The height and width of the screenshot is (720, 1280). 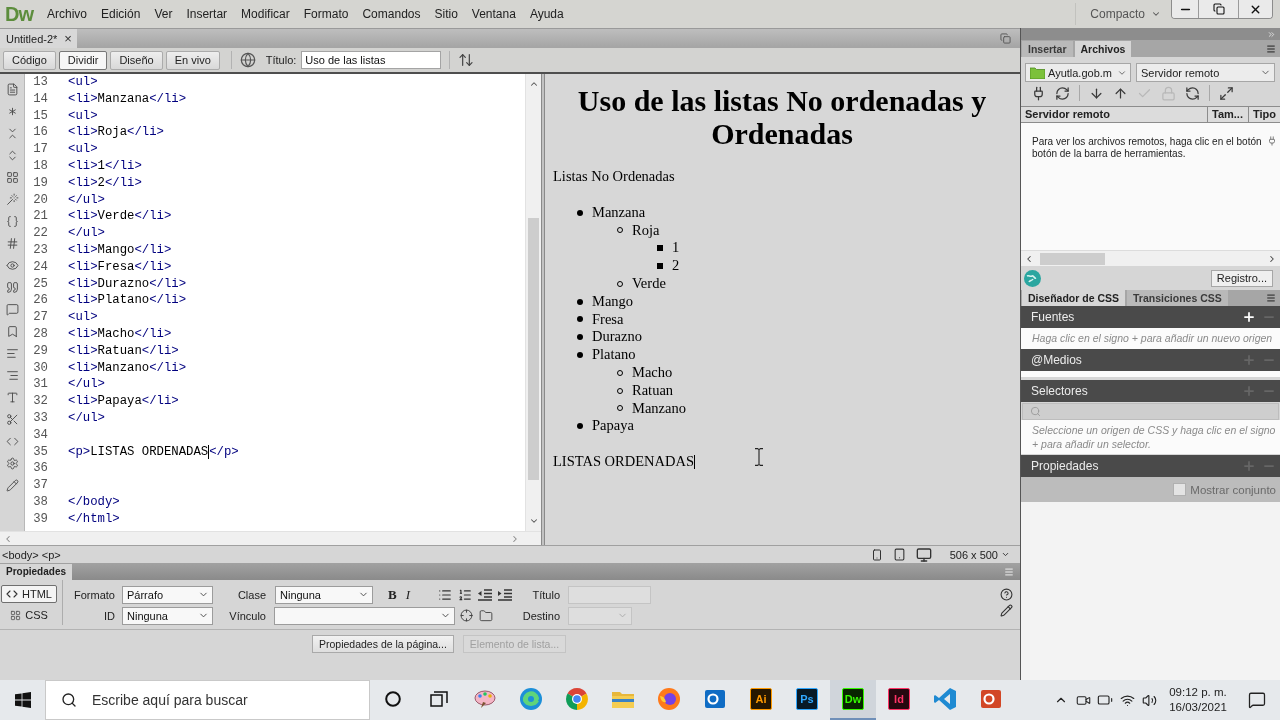 I want to click on menu-item: Ver, so click(x=163, y=14).